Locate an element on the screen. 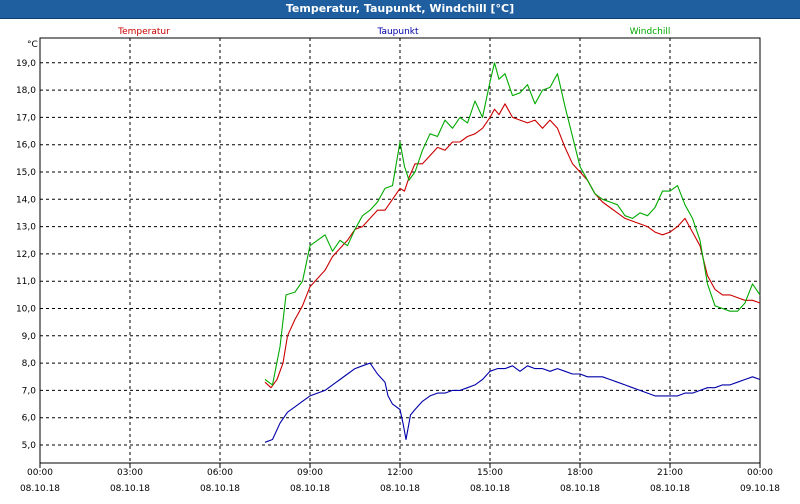 The image size is (800, 504). y-tick-label: 13,0 is located at coordinates (26, 228).